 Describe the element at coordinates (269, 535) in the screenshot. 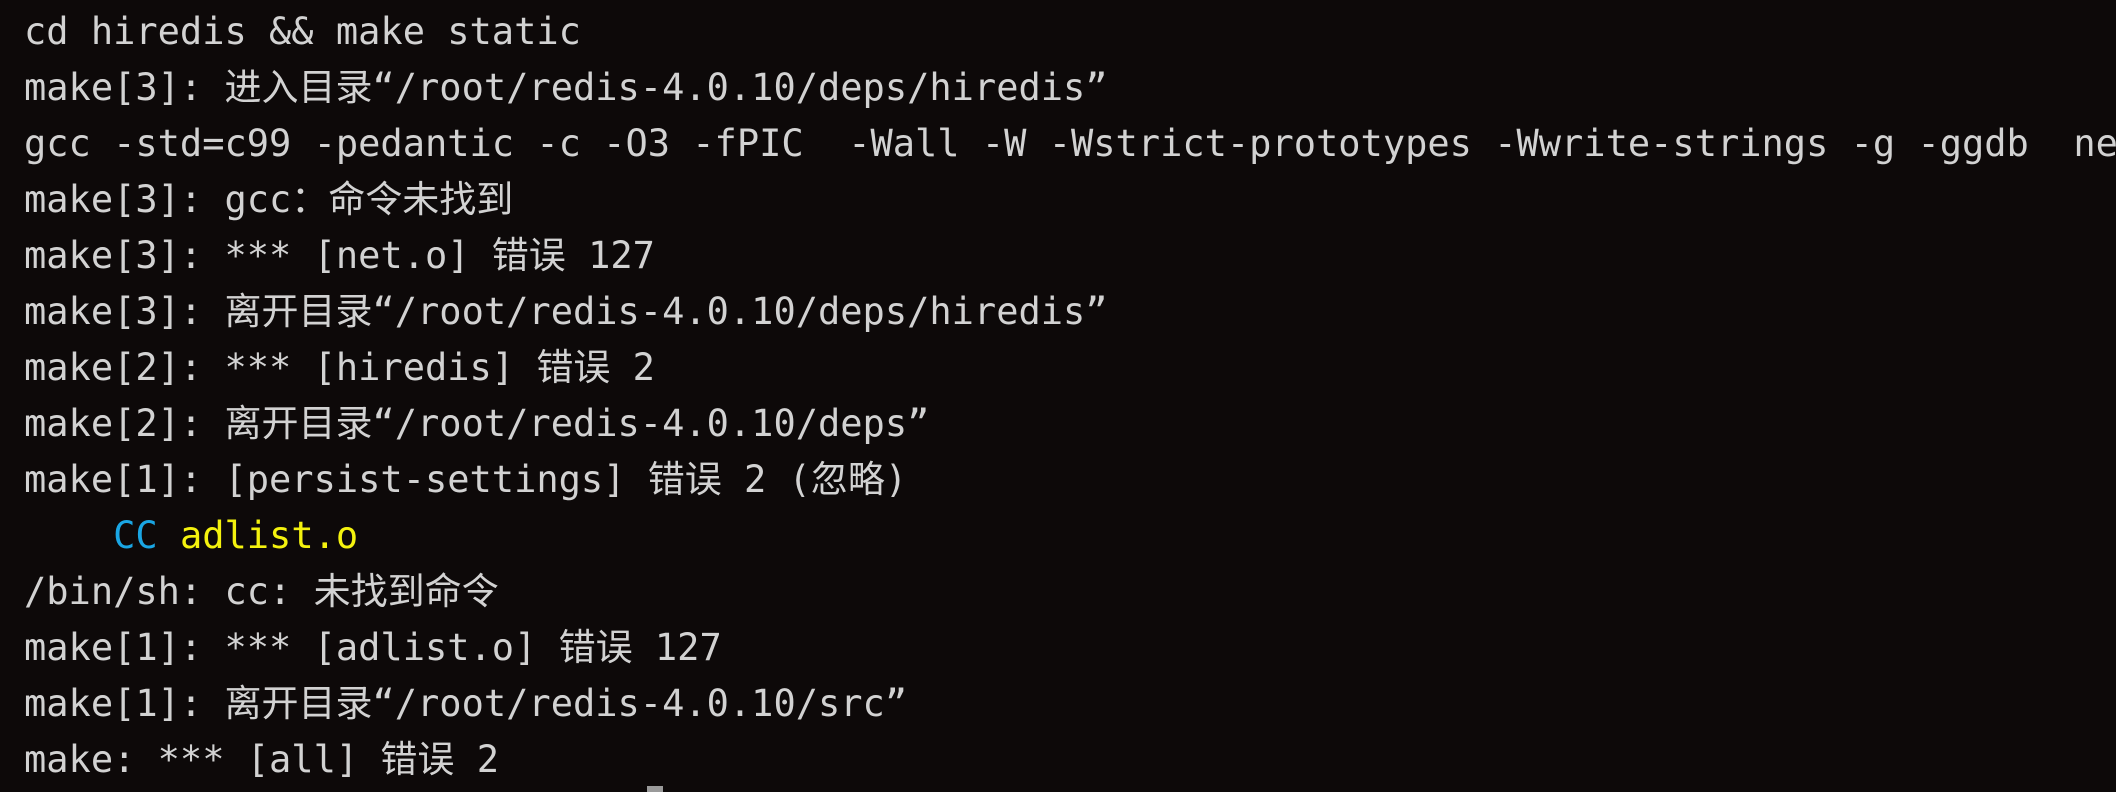

I see `compile-target: adlist.o` at that location.